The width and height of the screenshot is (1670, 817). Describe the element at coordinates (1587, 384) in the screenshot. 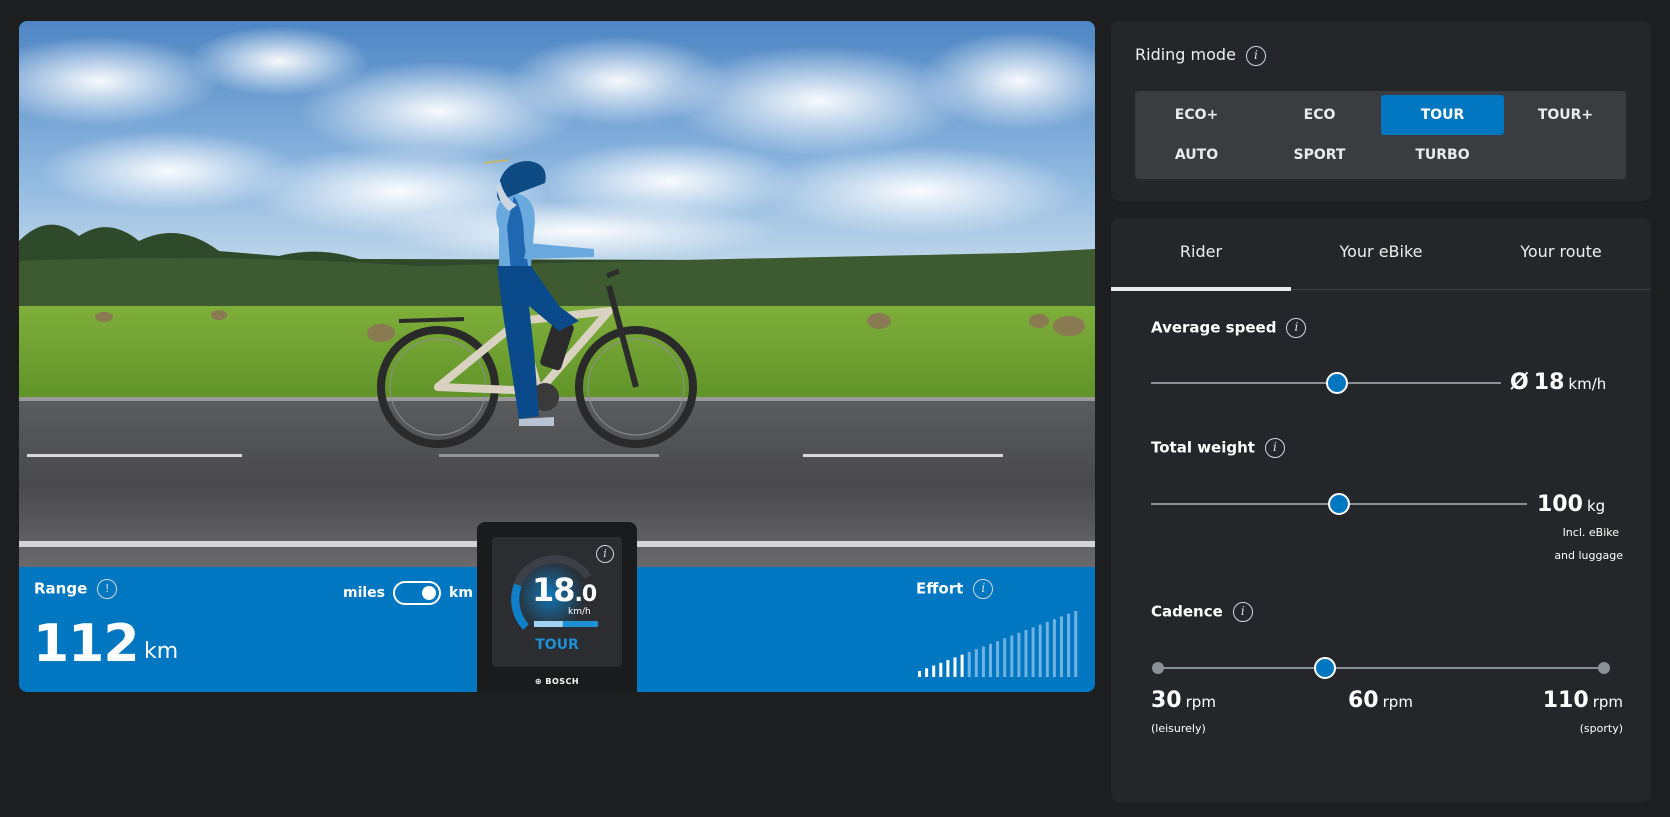

I see `average-speed-unit: km/h` at that location.